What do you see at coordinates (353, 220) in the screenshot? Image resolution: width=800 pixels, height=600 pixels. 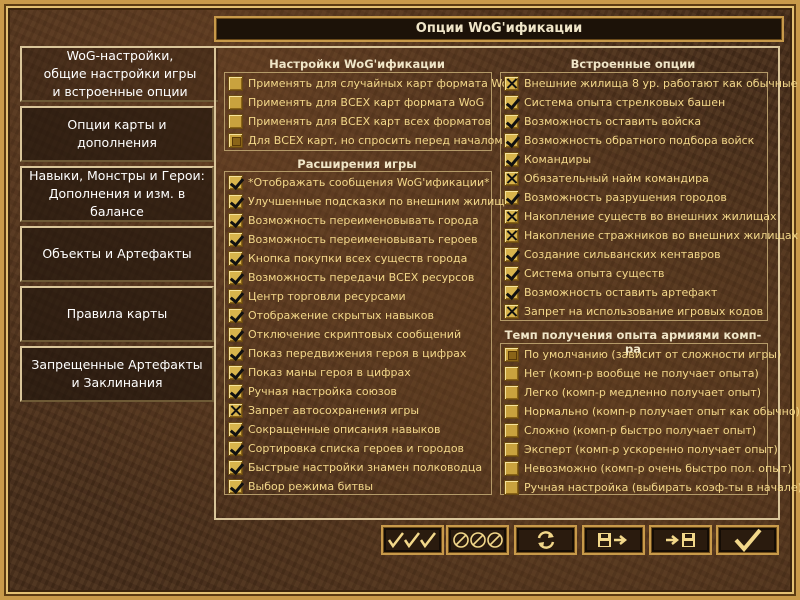 I see `extensions-option: Возможность переименовывать города` at bounding box center [353, 220].